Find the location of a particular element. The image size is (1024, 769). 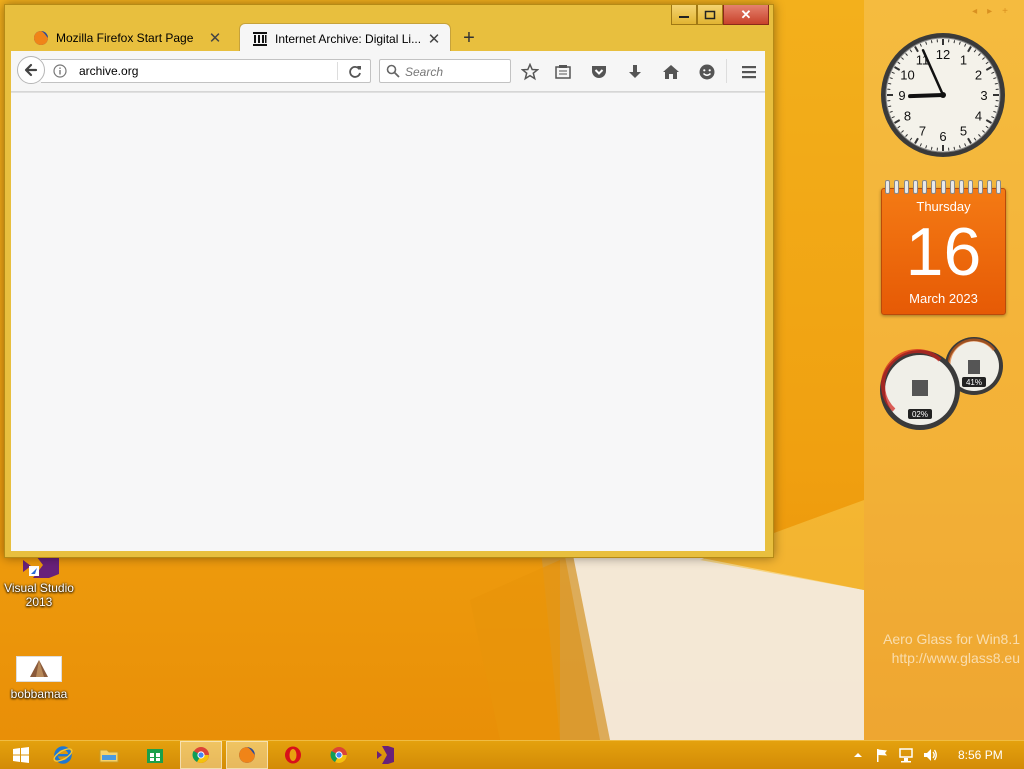

calendar-month: March 2023 is located at coordinates (943, 298).